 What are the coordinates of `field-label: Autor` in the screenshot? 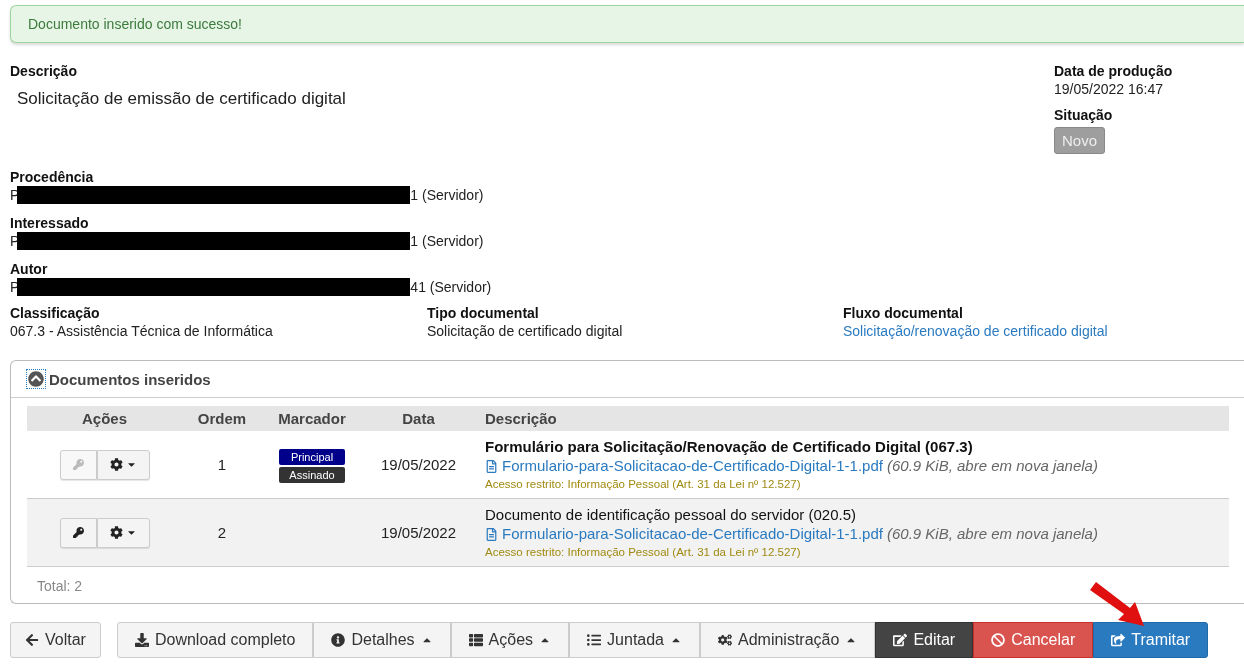 It's located at (29, 269).